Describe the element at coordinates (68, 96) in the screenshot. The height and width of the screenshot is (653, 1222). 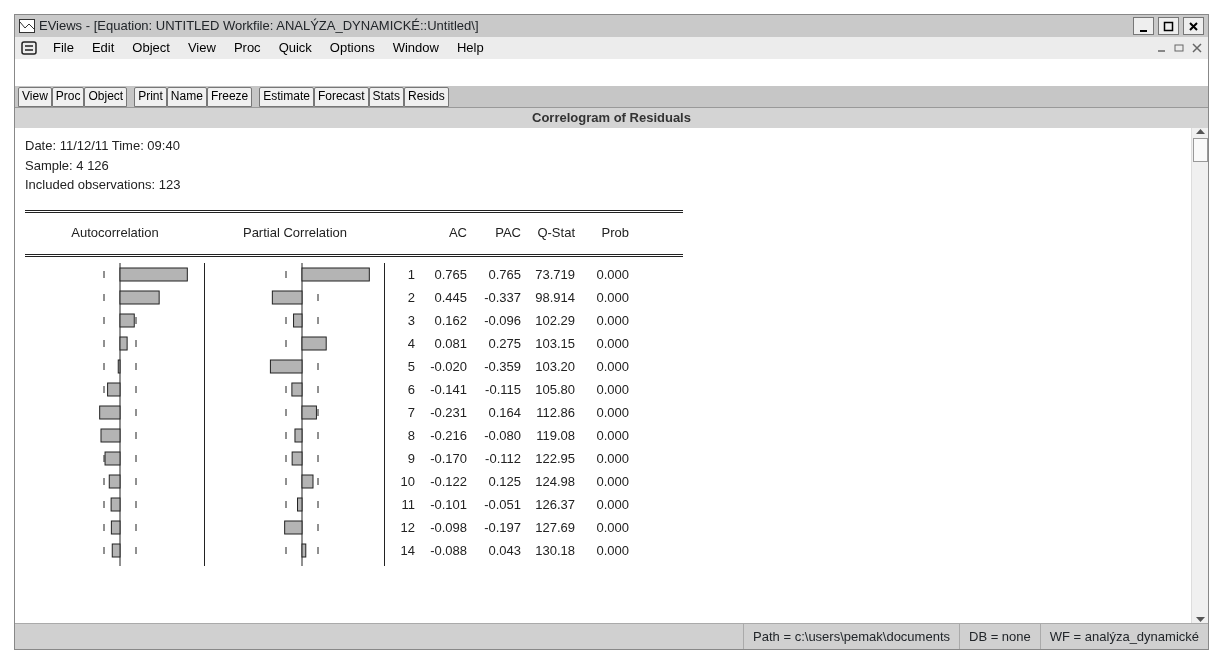
I see `toolbar-button: Proc` at that location.